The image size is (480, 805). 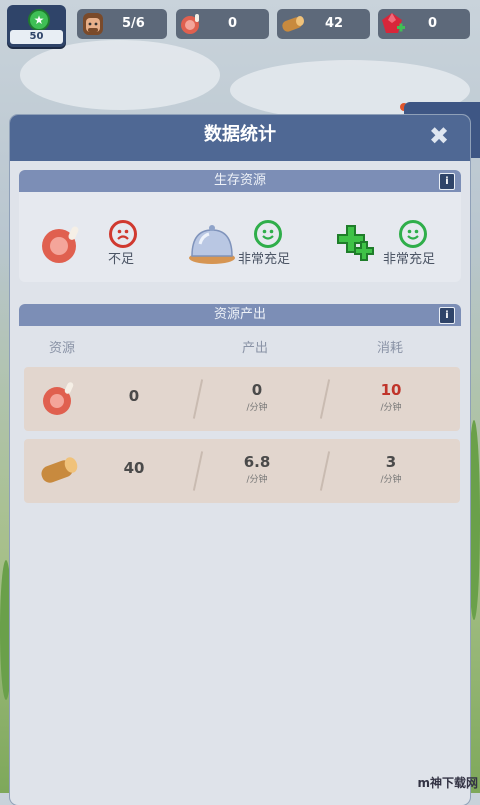 I want to click on watermark: m神下载网, so click(x=447, y=783).